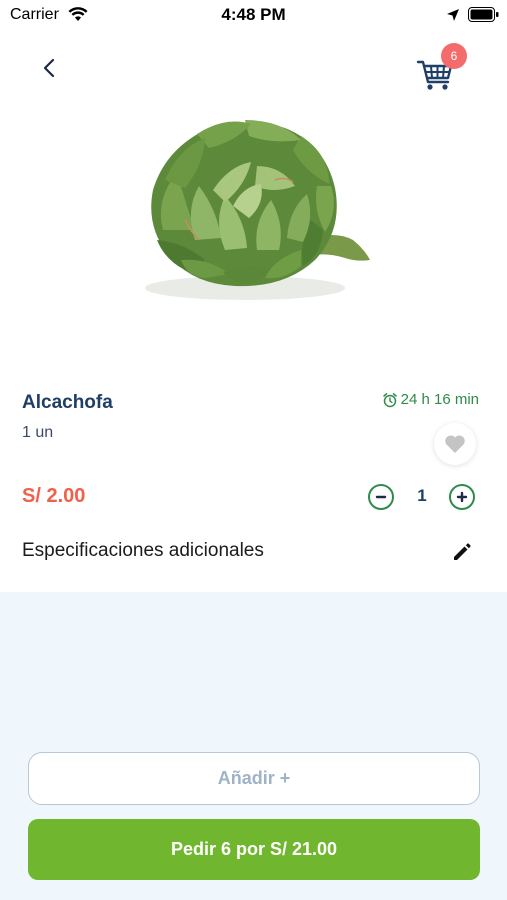 The width and height of the screenshot is (507, 900). Describe the element at coordinates (454, 56) in the screenshot. I see `cart-count-badge: 6` at that location.